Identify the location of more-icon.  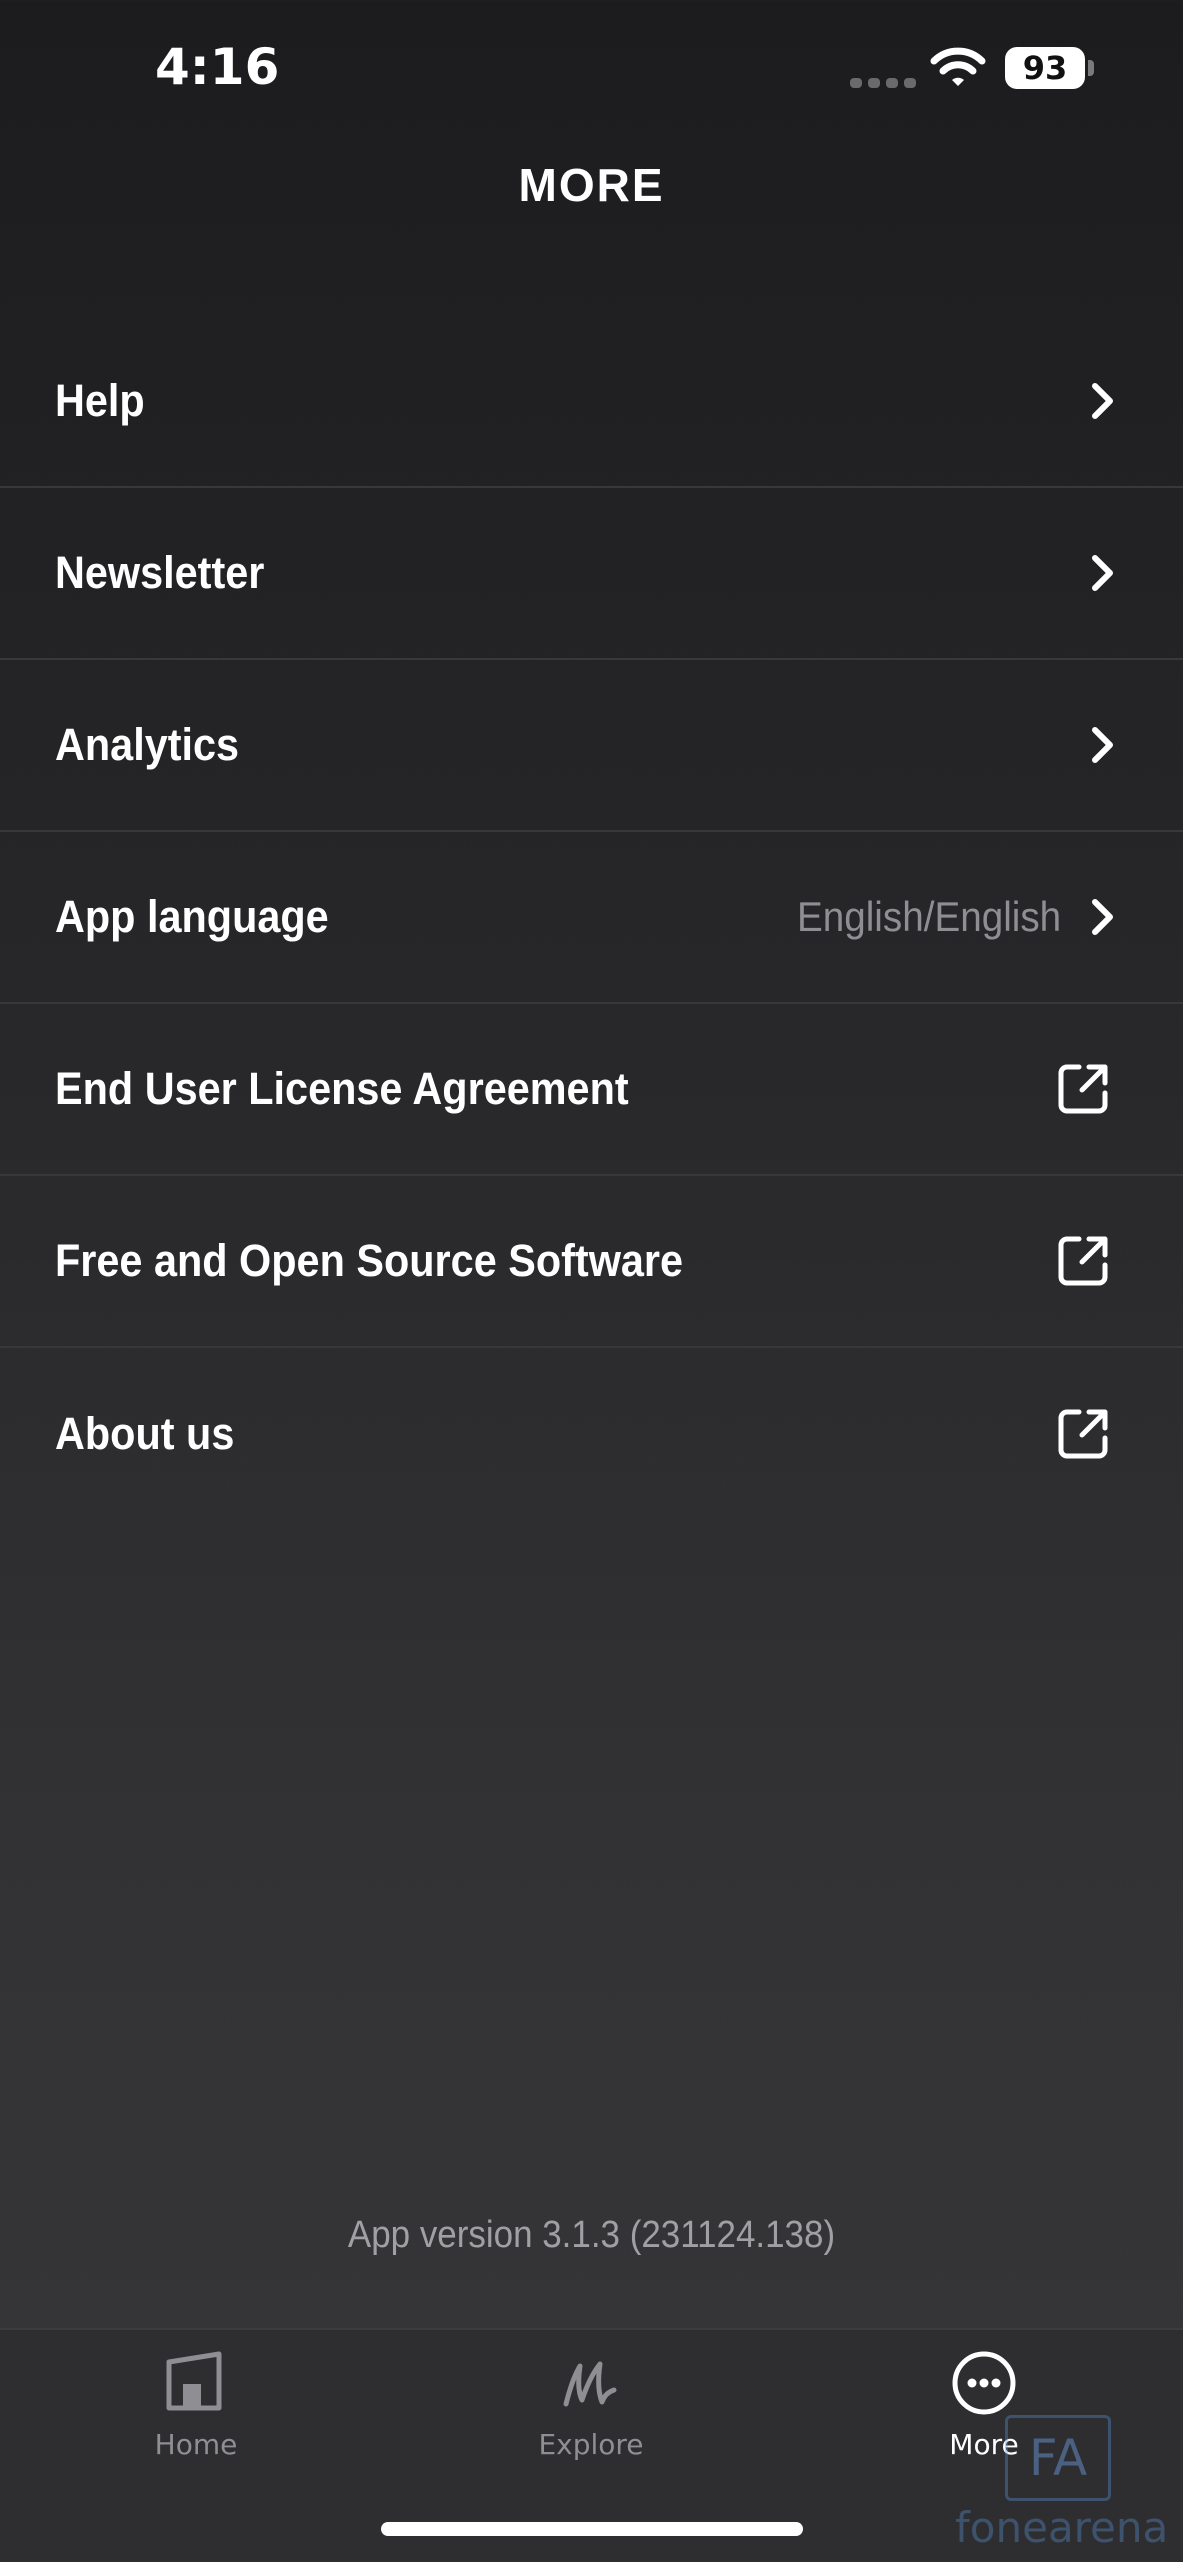
(984, 2383).